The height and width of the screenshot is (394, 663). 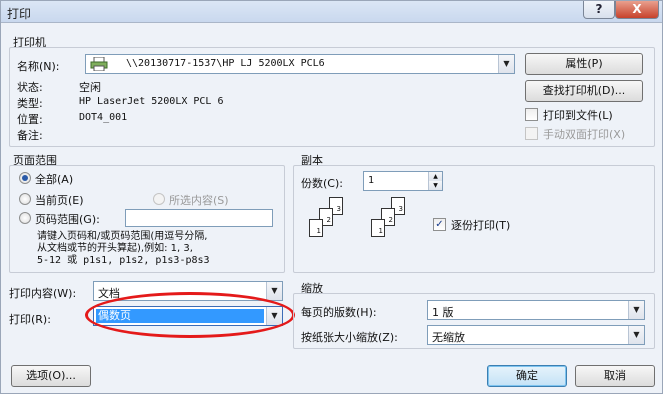 I want to click on print-label: 打印(R):, so click(x=30, y=319).